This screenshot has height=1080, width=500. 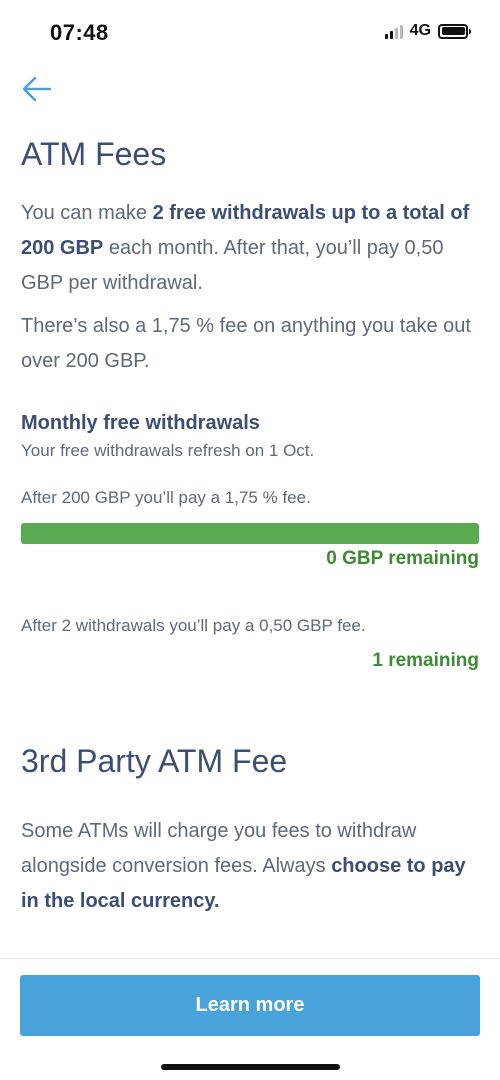 I want to click on status-bar: 07:48 4G, so click(x=250, y=33).